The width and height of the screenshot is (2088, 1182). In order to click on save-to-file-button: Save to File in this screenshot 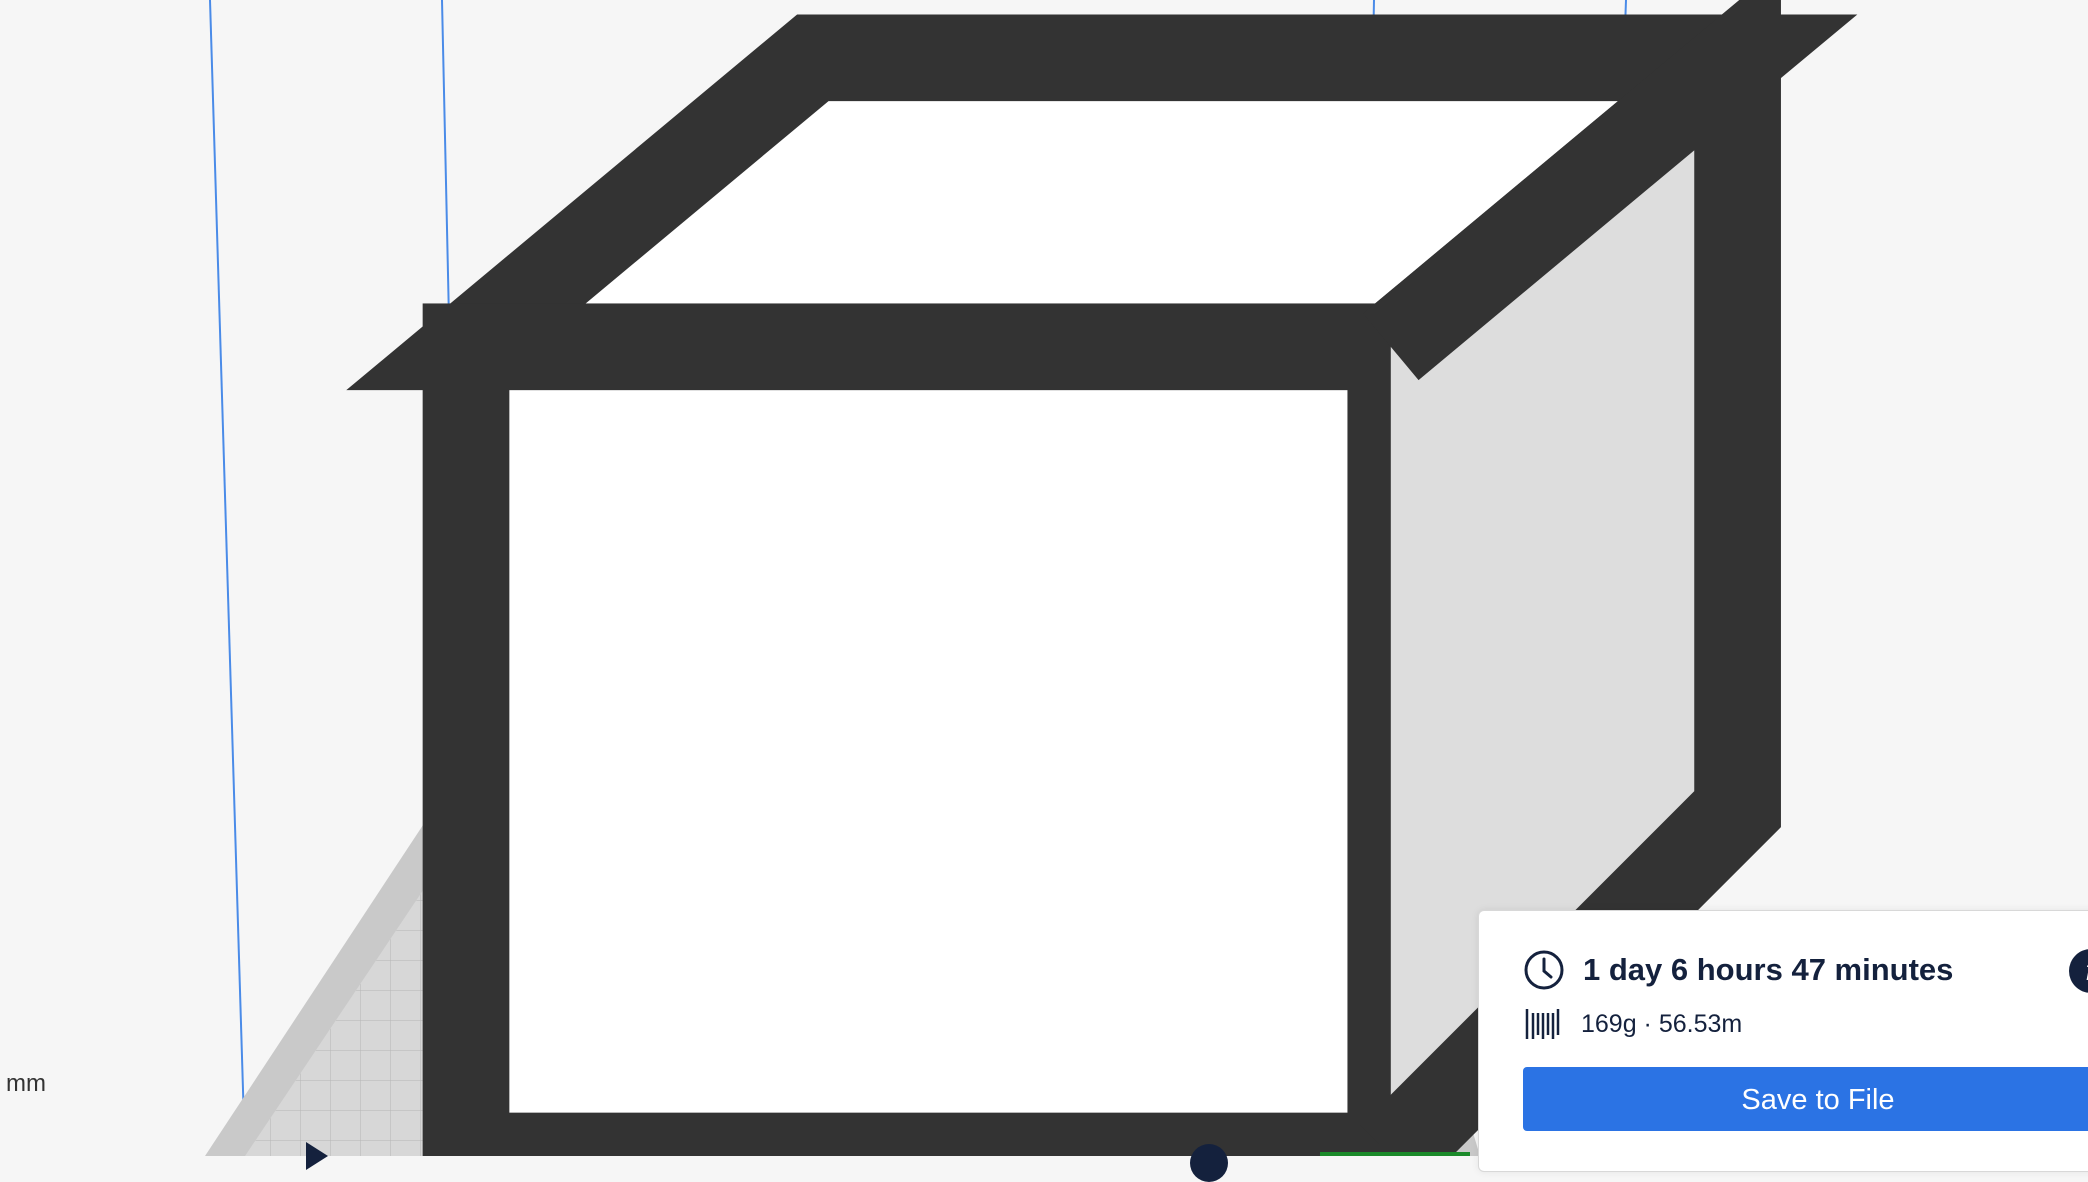, I will do `click(1805, 1099)`.